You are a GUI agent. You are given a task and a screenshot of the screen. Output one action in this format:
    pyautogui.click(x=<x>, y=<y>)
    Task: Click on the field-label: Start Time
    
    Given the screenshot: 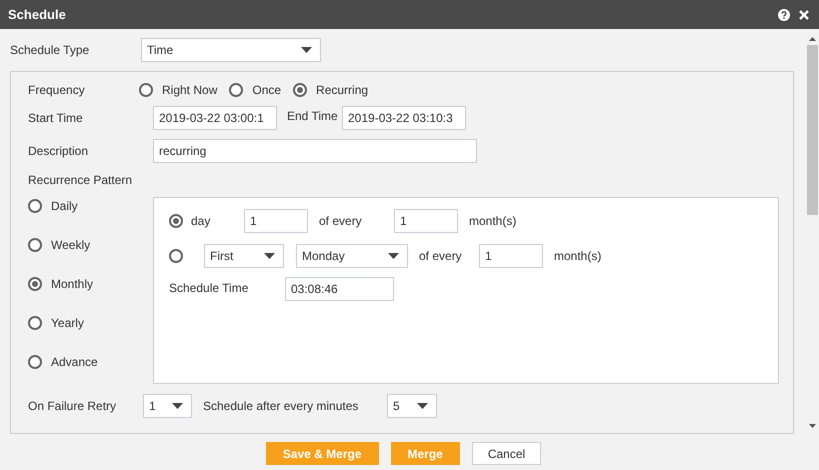 What is the action you would take?
    pyautogui.click(x=56, y=118)
    